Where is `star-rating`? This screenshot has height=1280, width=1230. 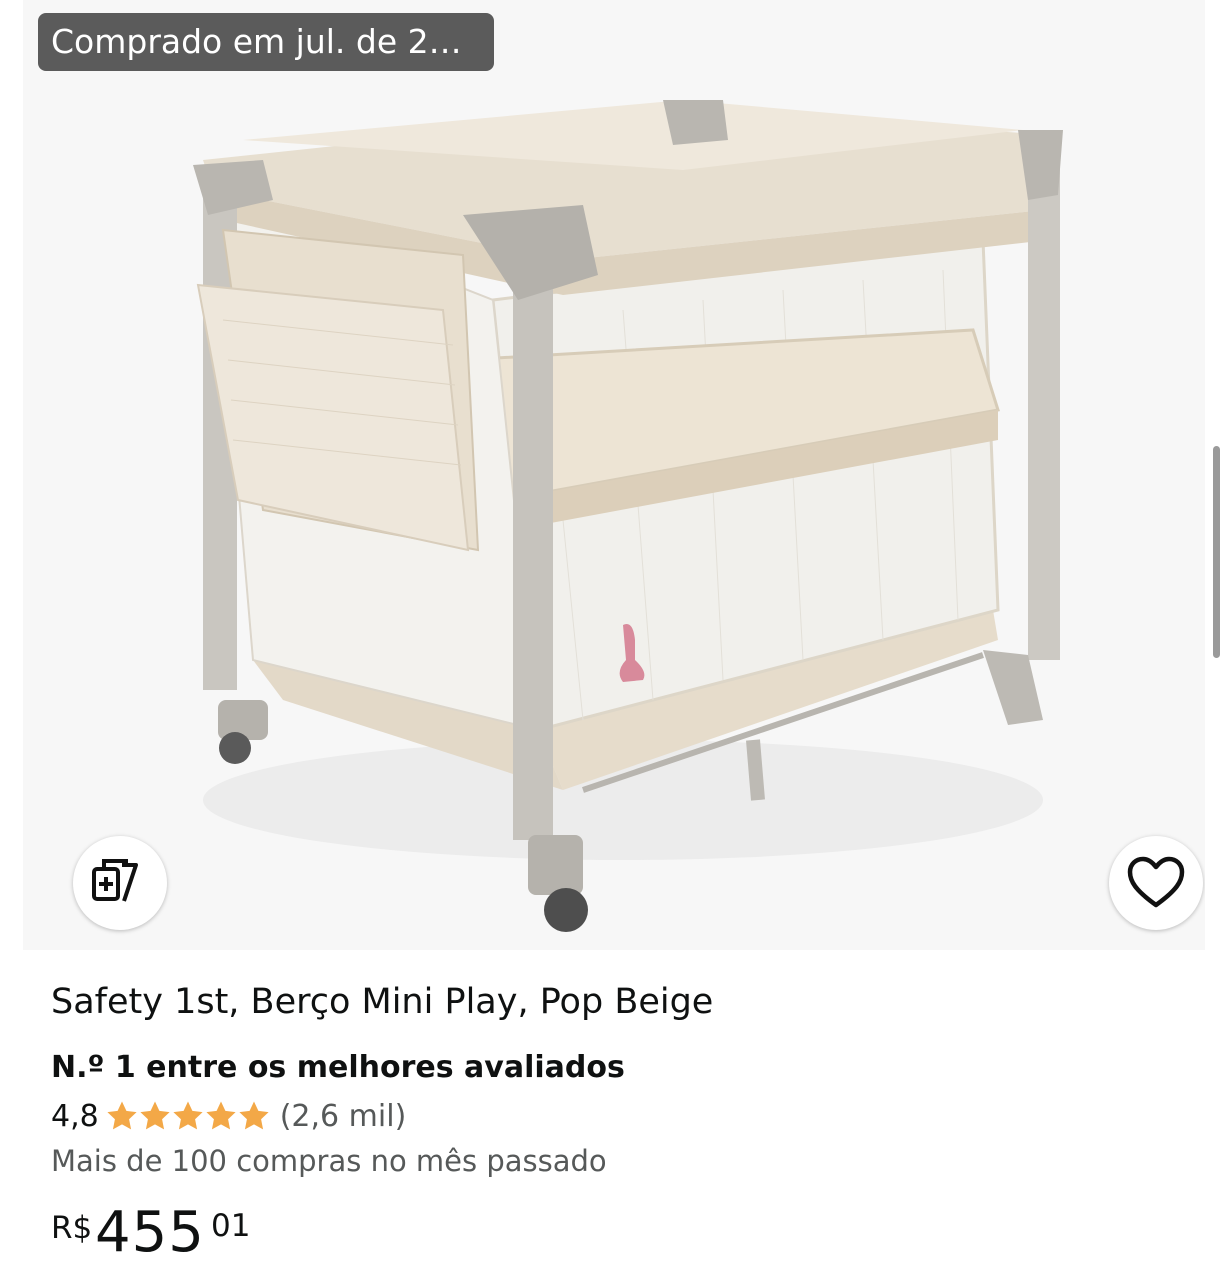
star-rating is located at coordinates (187, 1116).